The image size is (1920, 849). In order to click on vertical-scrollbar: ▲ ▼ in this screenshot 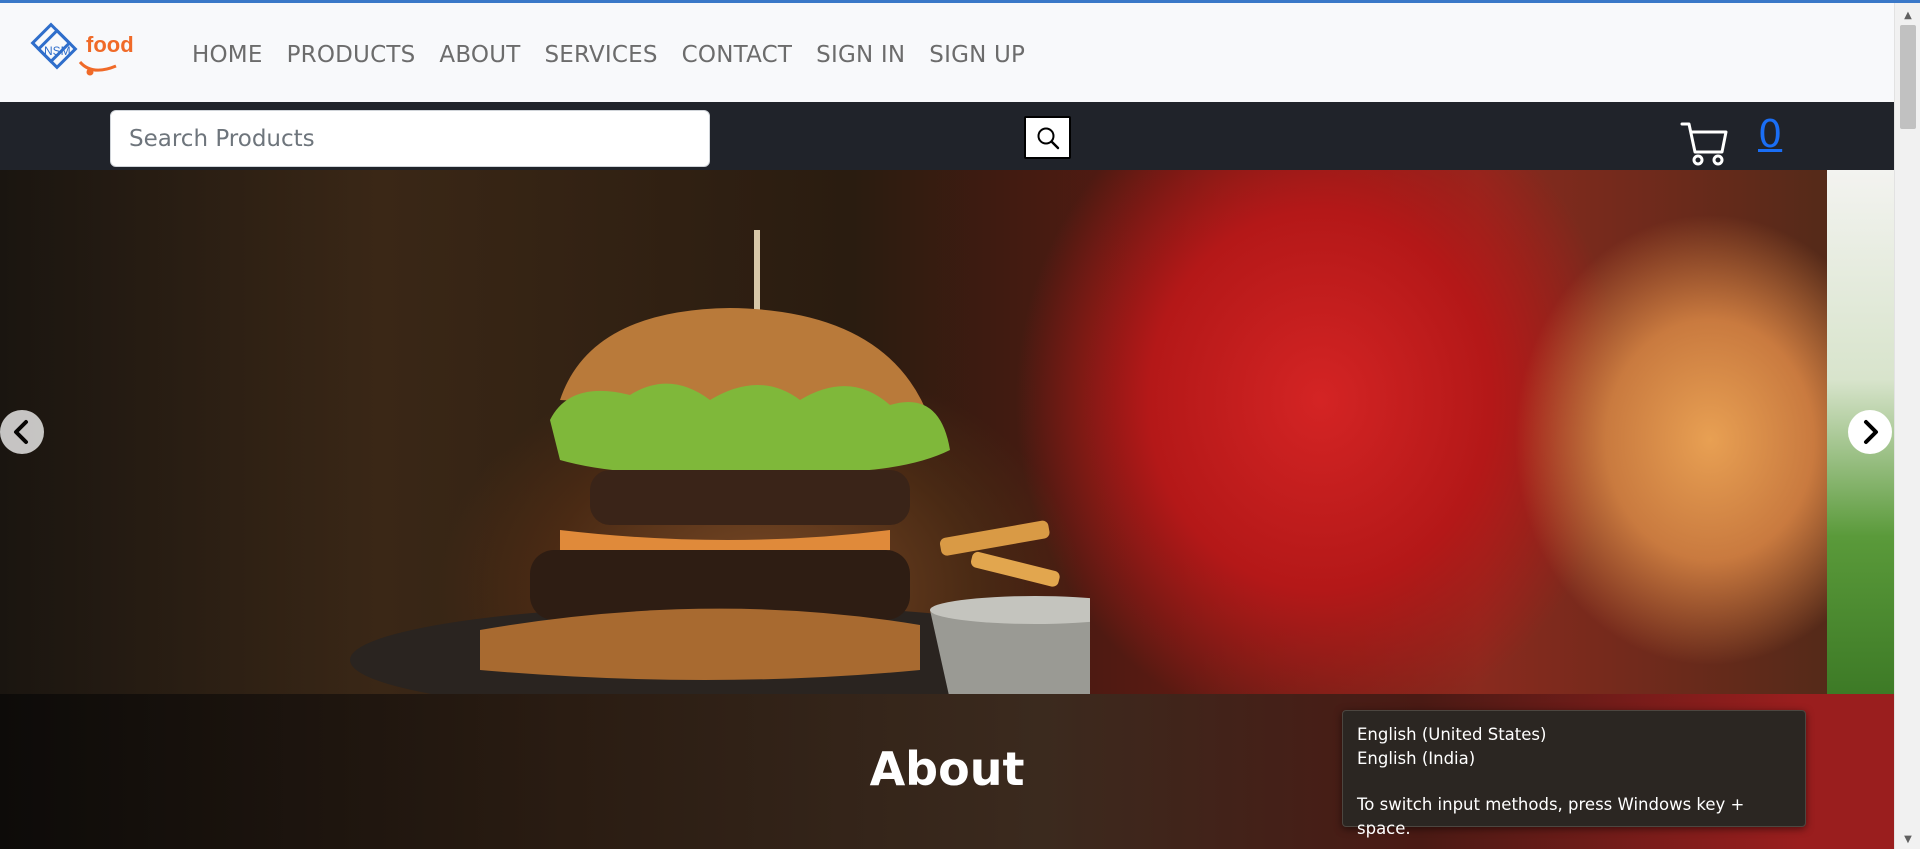, I will do `click(1907, 426)`.